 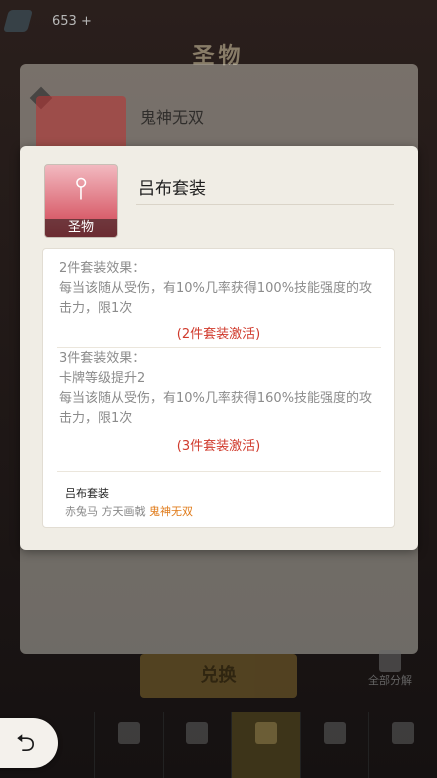 What do you see at coordinates (216, 298) in the screenshot?
I see `effect-2-text: 每当该随从受伤，有10%几率获得100%技能强度的攻击力，限1次` at bounding box center [216, 298].